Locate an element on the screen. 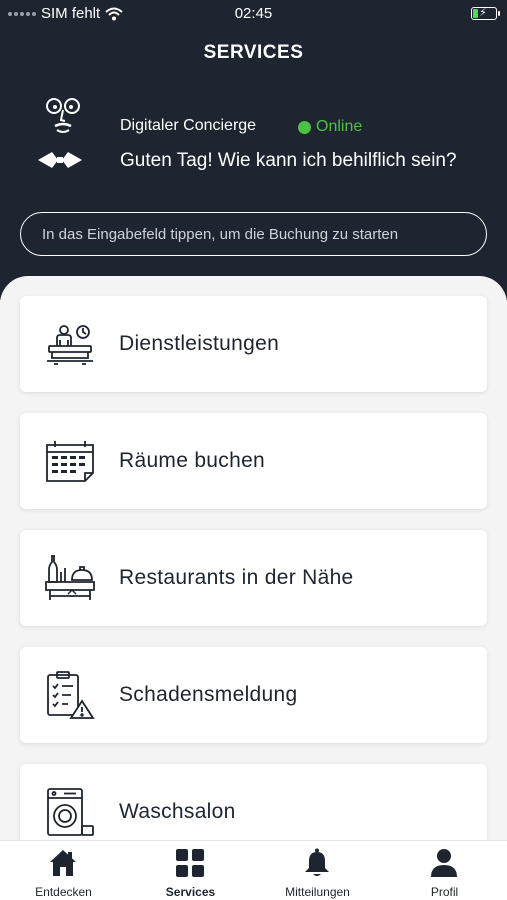  tab-profil: Profil is located at coordinates (444, 870).